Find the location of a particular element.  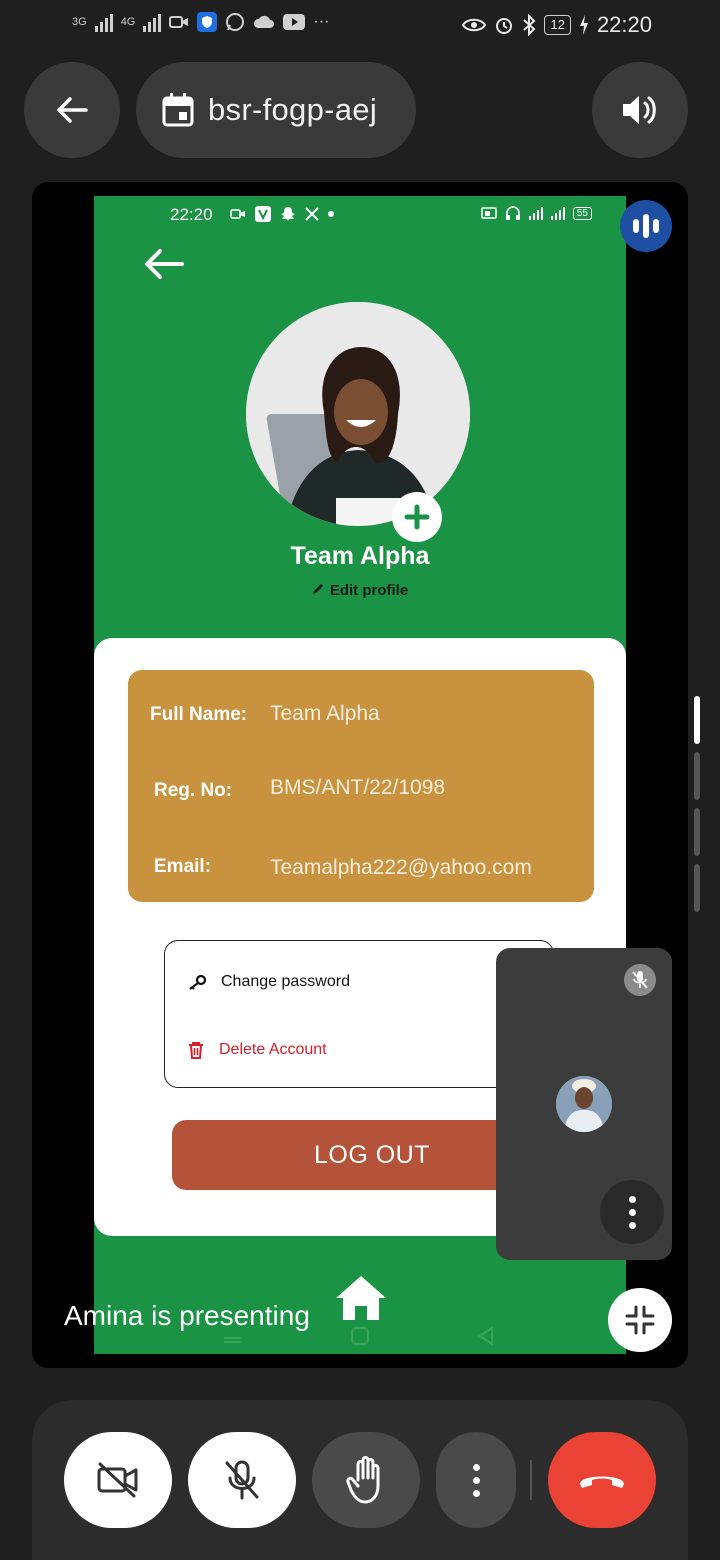

status-right-icons: 12 22:20 is located at coordinates (557, 25).